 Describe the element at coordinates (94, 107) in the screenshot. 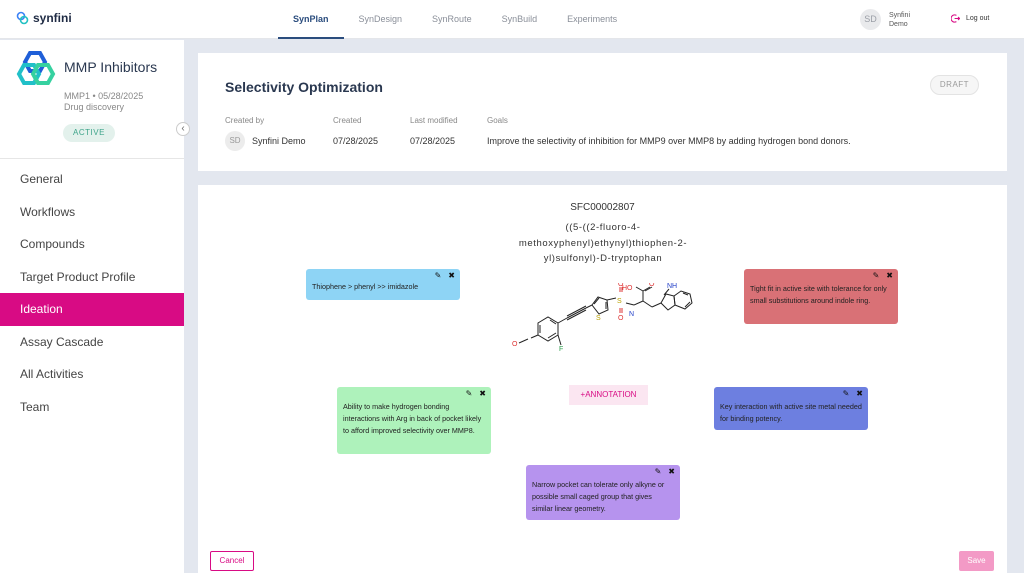

I see `project-meta-type: Drug discovery` at that location.